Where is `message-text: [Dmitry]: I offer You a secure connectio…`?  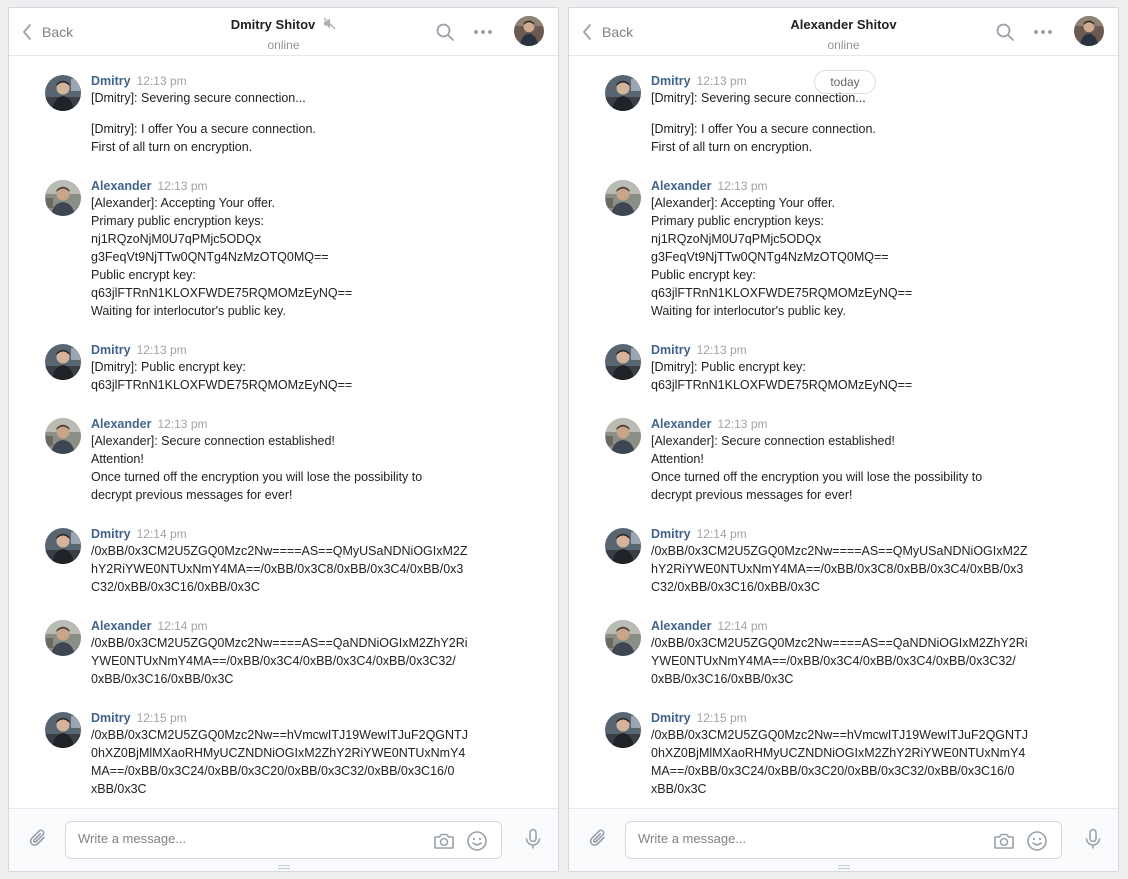 message-text: [Dmitry]: I offer You a secure connectio… is located at coordinates (298, 138).